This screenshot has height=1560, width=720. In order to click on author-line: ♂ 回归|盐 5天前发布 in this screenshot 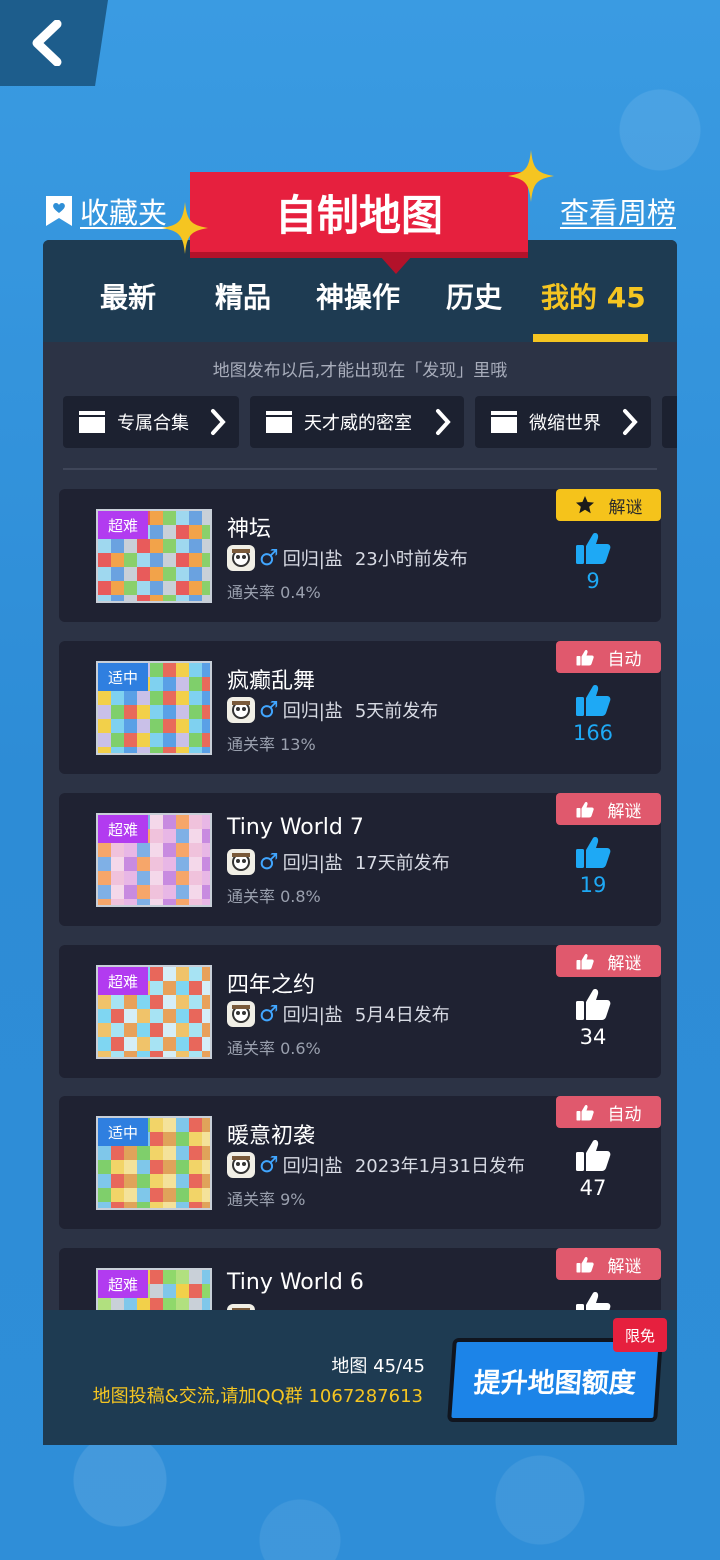, I will do `click(332, 710)`.